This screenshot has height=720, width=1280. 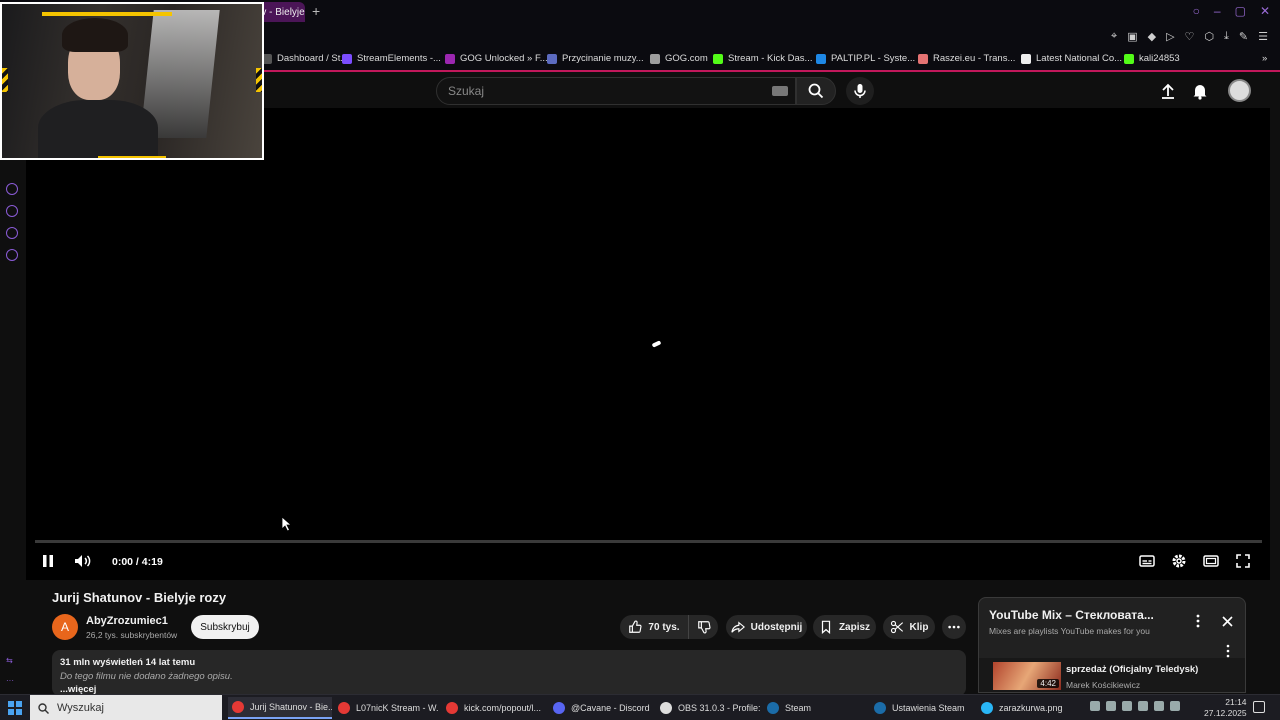 What do you see at coordinates (737, 627) in the screenshot?
I see `share-icon` at bounding box center [737, 627].